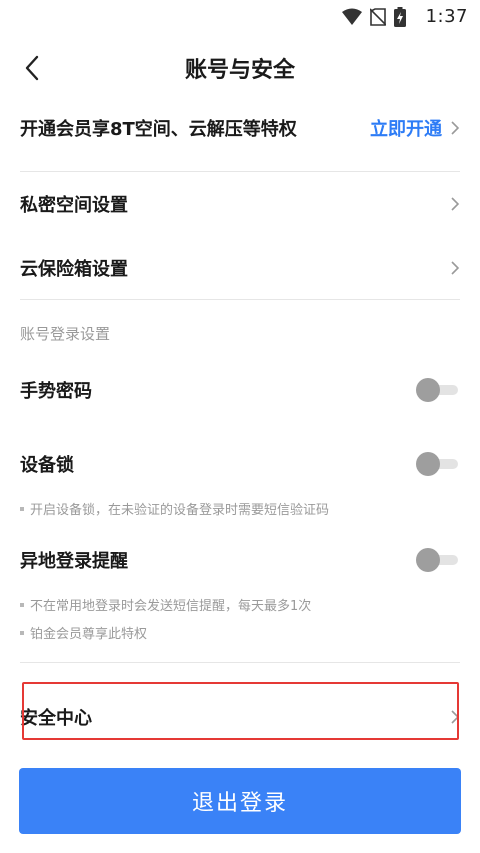 This screenshot has height=853, width=480. I want to click on remote-login-alert-toggle, so click(438, 560).